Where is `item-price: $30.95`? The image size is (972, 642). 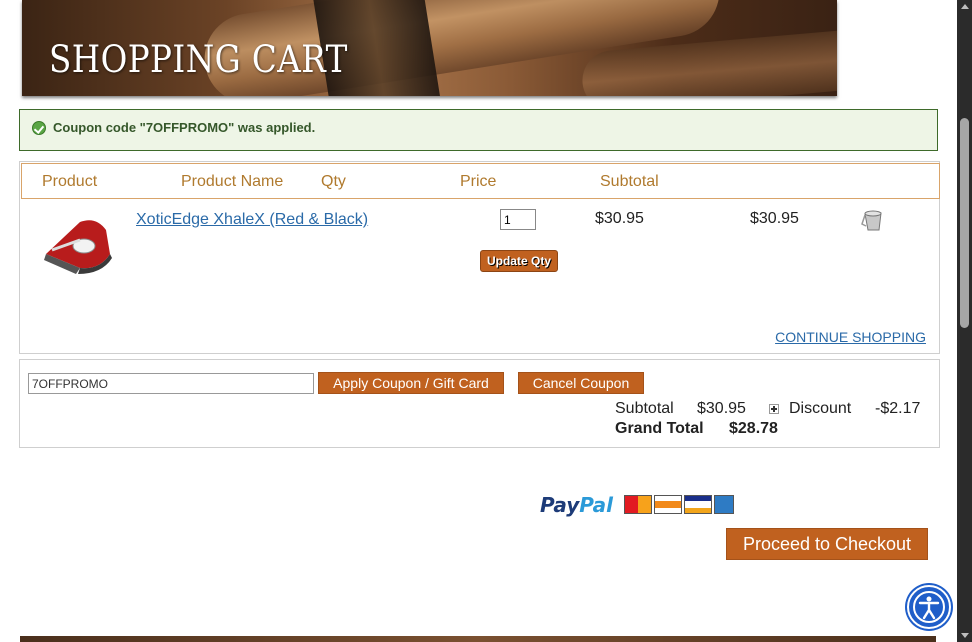 item-price: $30.95 is located at coordinates (619, 218).